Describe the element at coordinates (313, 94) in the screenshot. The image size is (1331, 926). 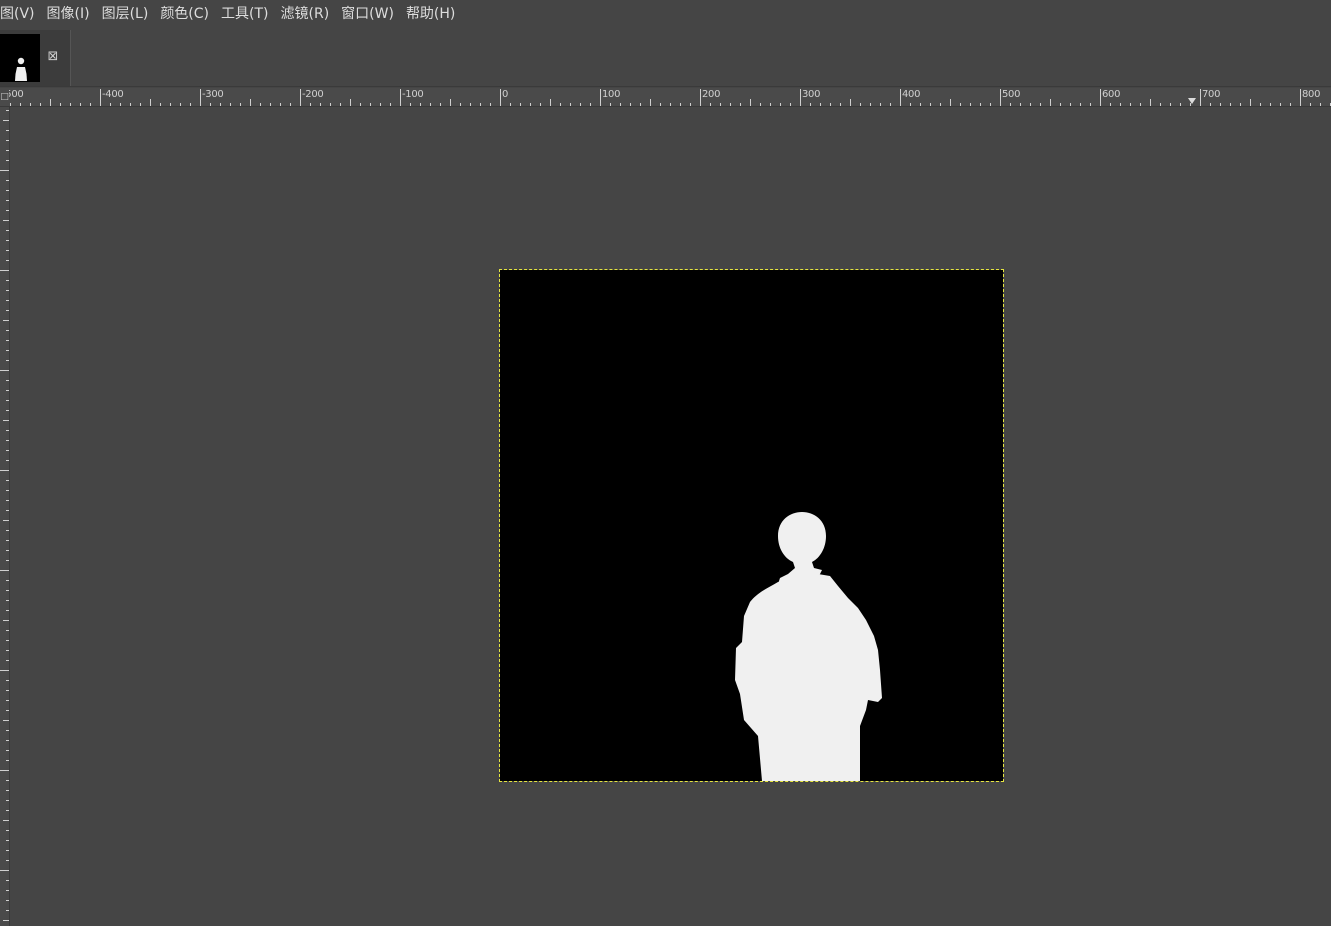
I see `ruler-label: -200` at that location.